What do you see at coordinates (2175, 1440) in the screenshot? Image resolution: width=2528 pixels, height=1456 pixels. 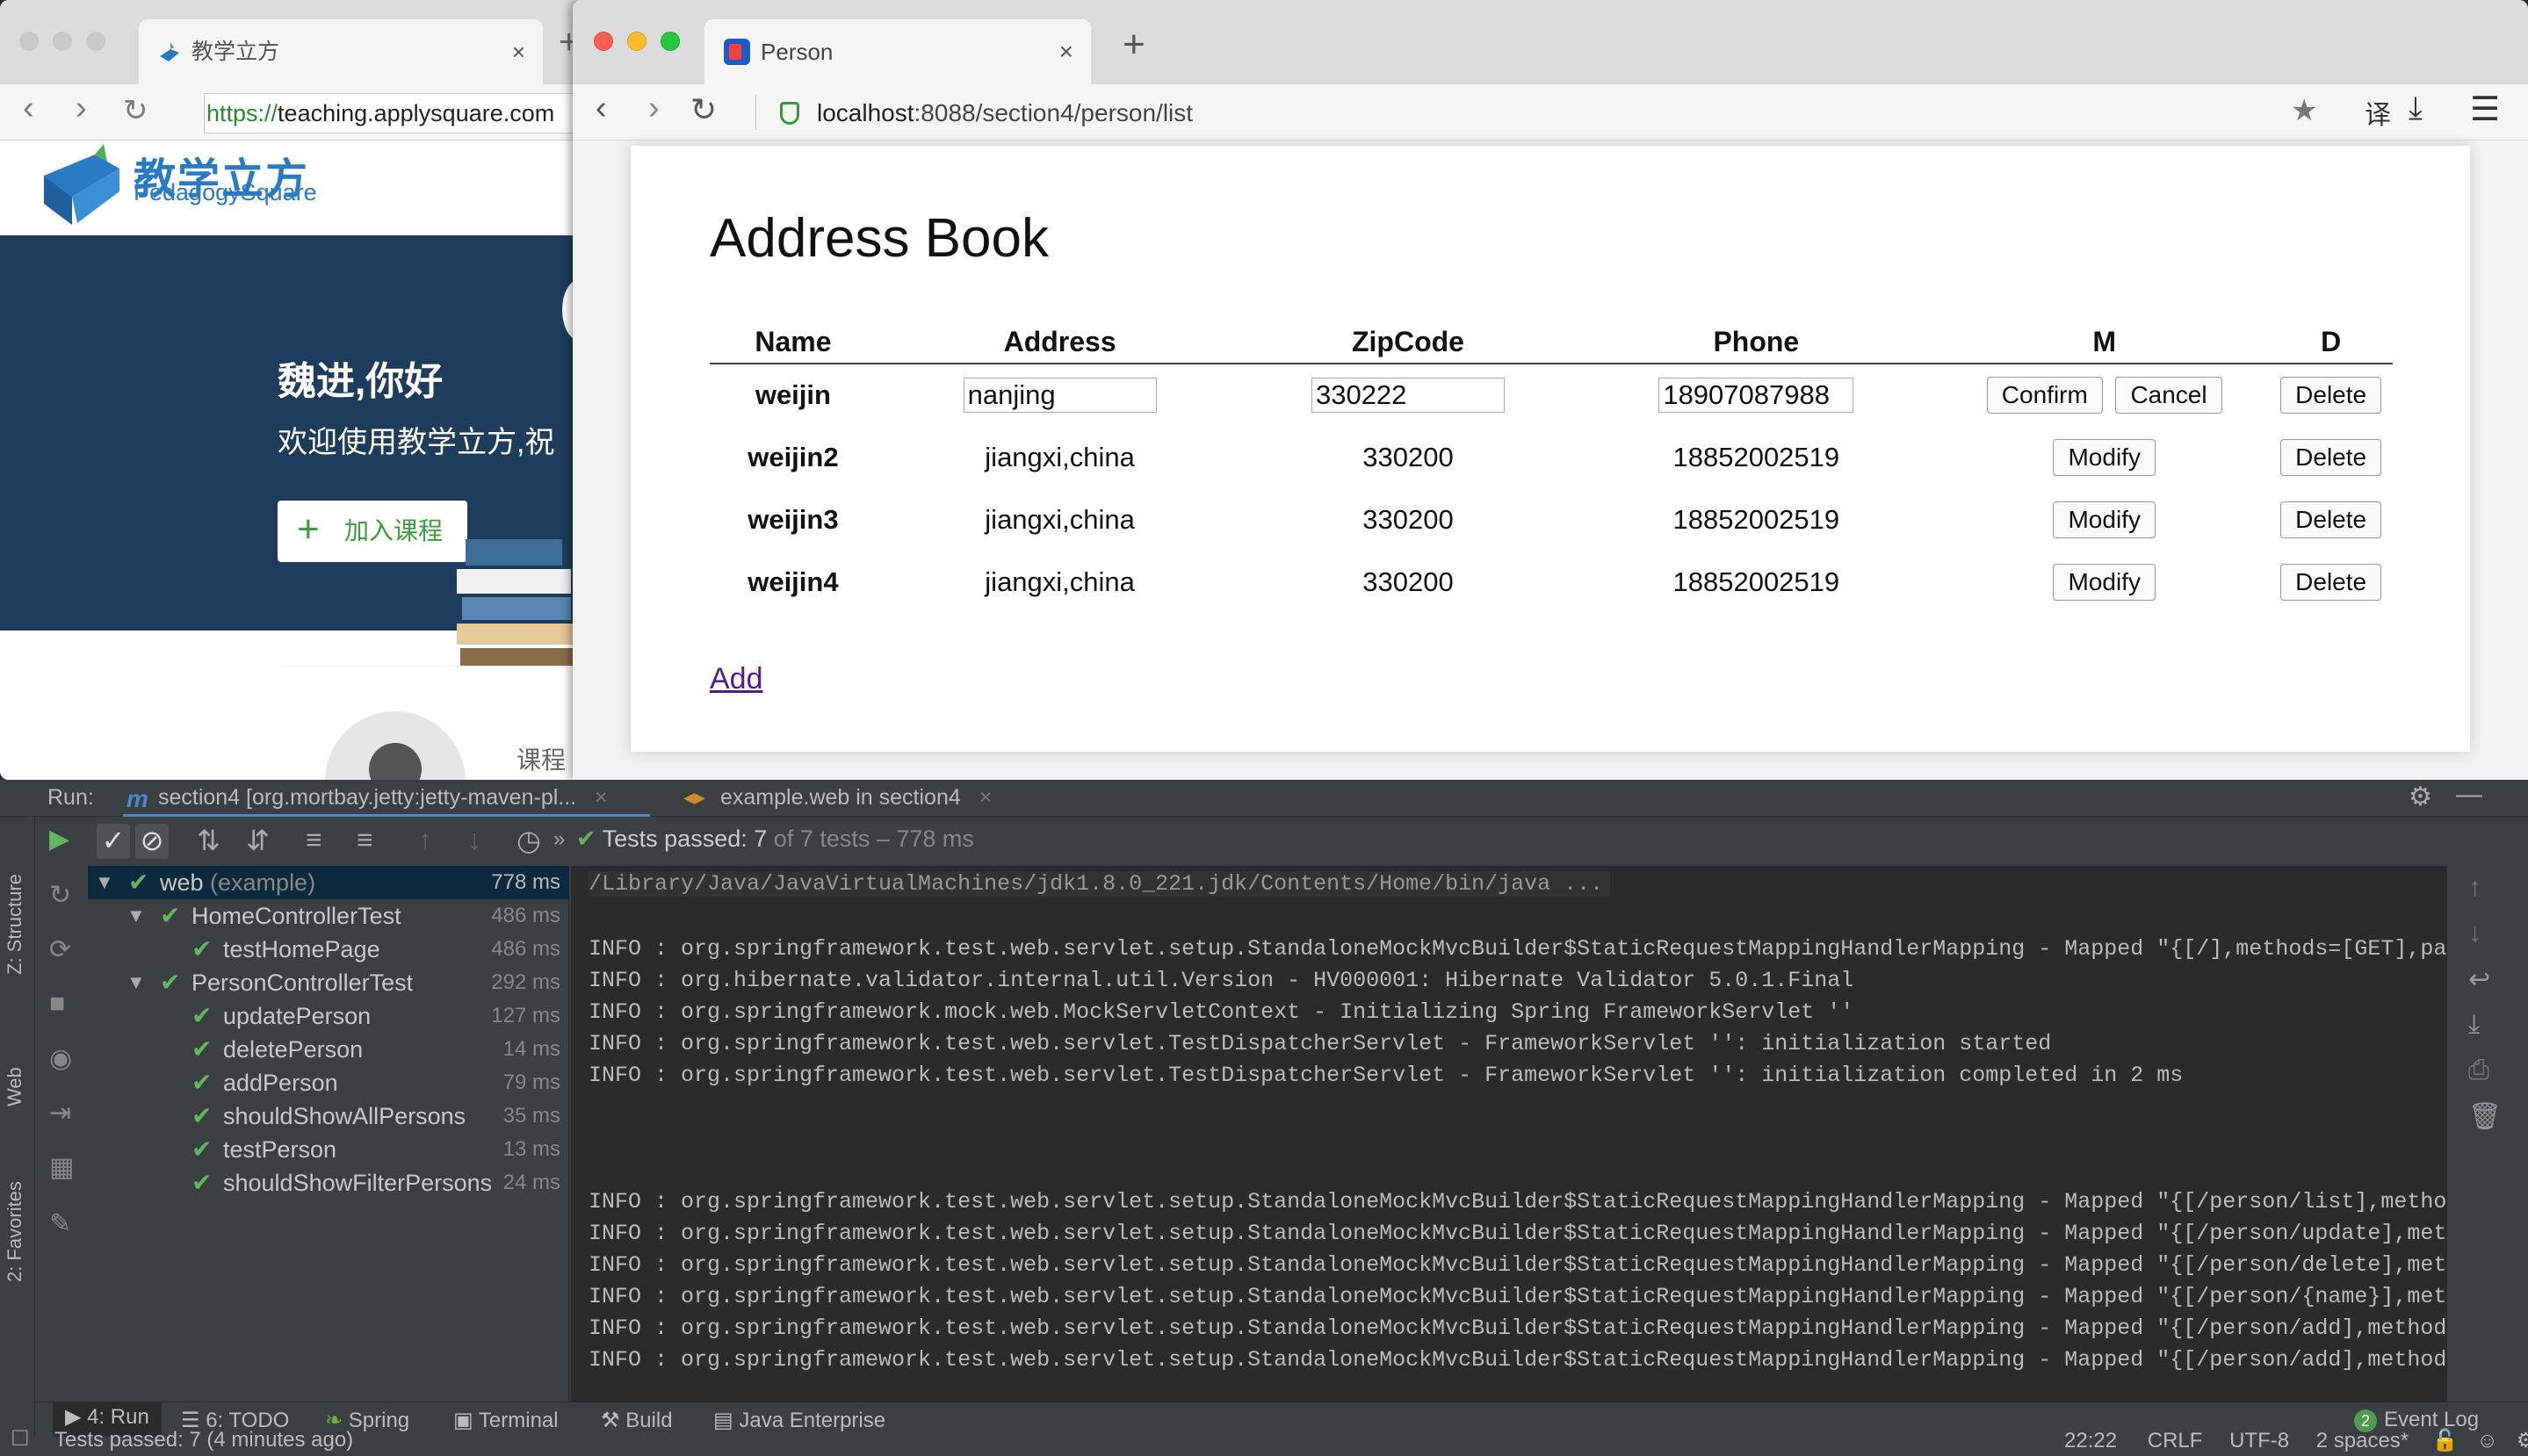 I see `line-separator: CRLF` at bounding box center [2175, 1440].